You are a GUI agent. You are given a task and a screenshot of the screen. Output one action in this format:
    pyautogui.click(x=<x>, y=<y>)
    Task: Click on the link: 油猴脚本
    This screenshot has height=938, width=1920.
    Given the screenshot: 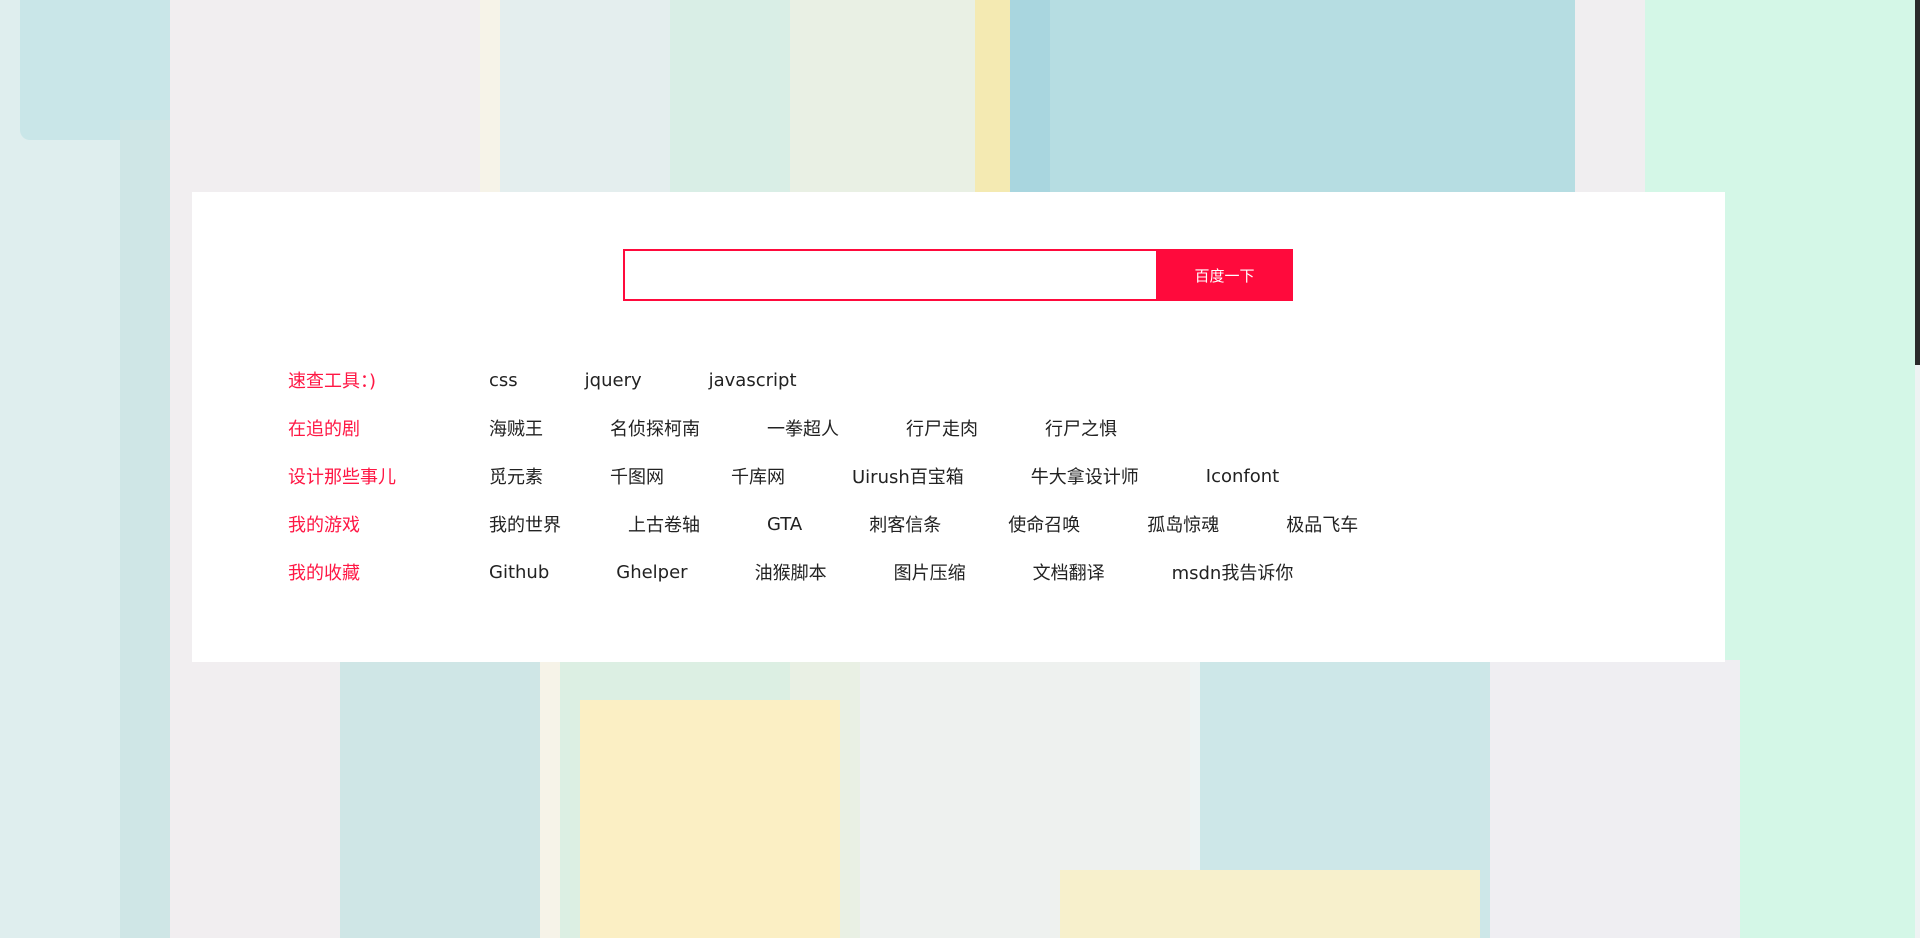 What is the action you would take?
    pyautogui.click(x=791, y=572)
    